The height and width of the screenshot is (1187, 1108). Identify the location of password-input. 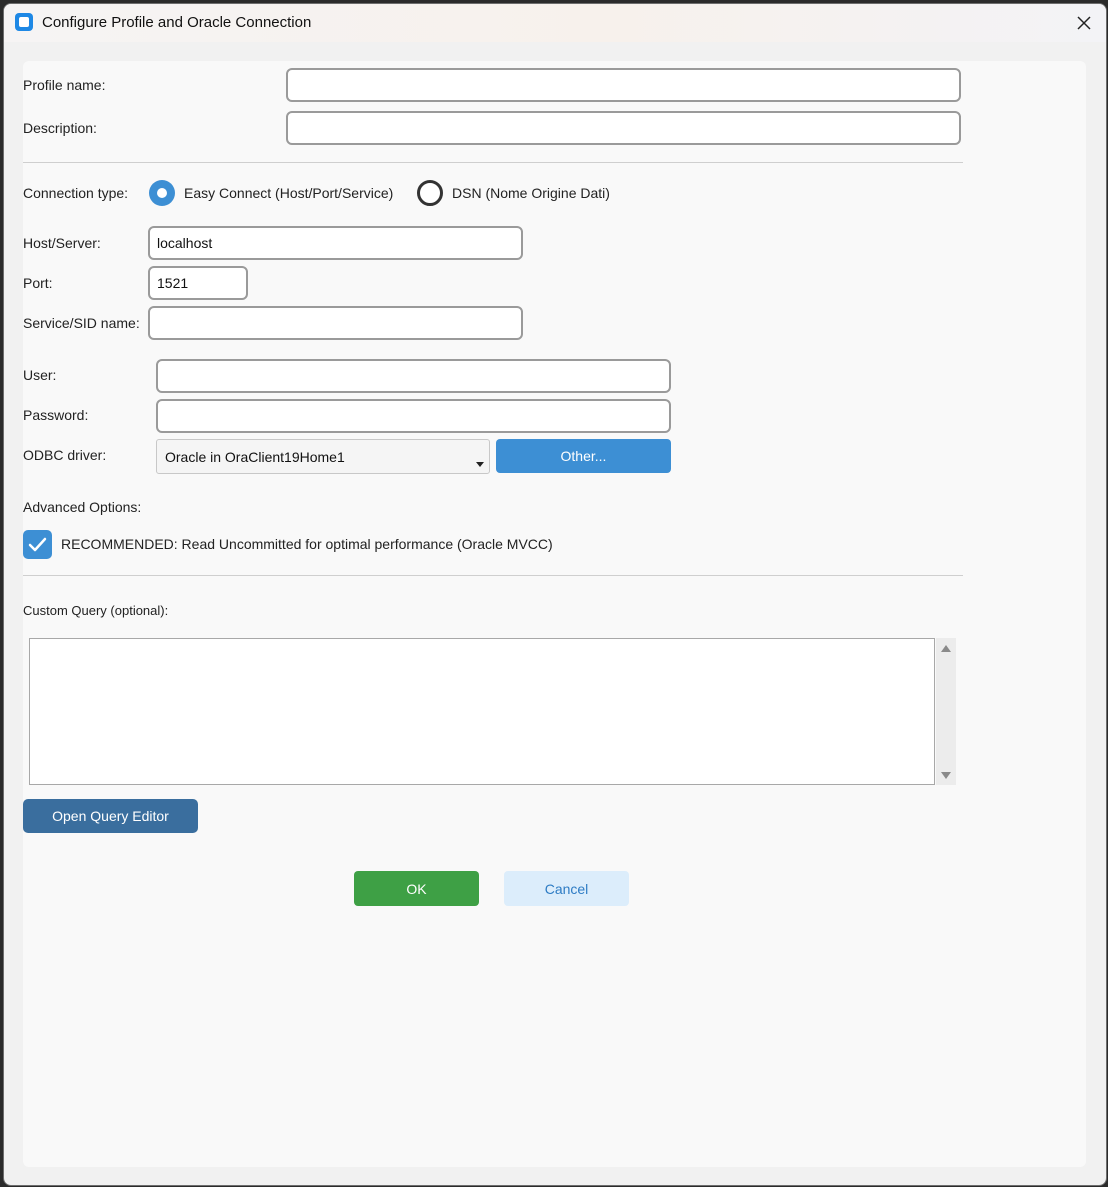
(413, 416).